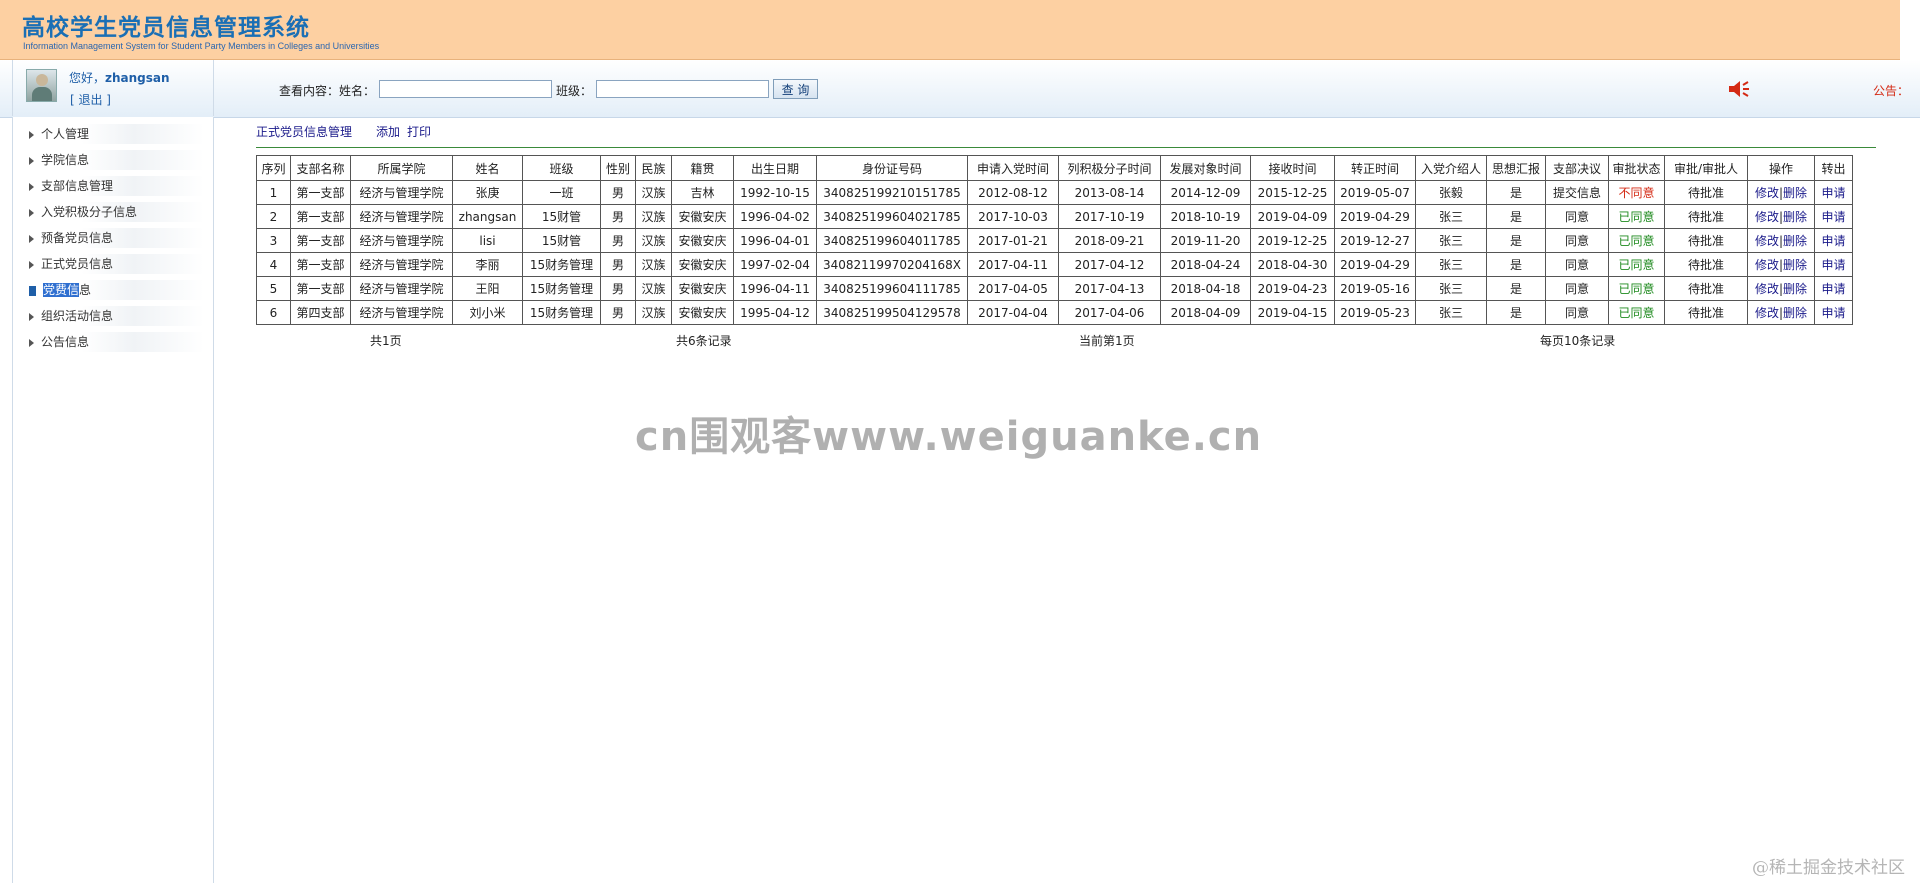 This screenshot has width=1920, height=883. What do you see at coordinates (1013, 240) in the screenshot?
I see `table-cell: 2017-01-21` at bounding box center [1013, 240].